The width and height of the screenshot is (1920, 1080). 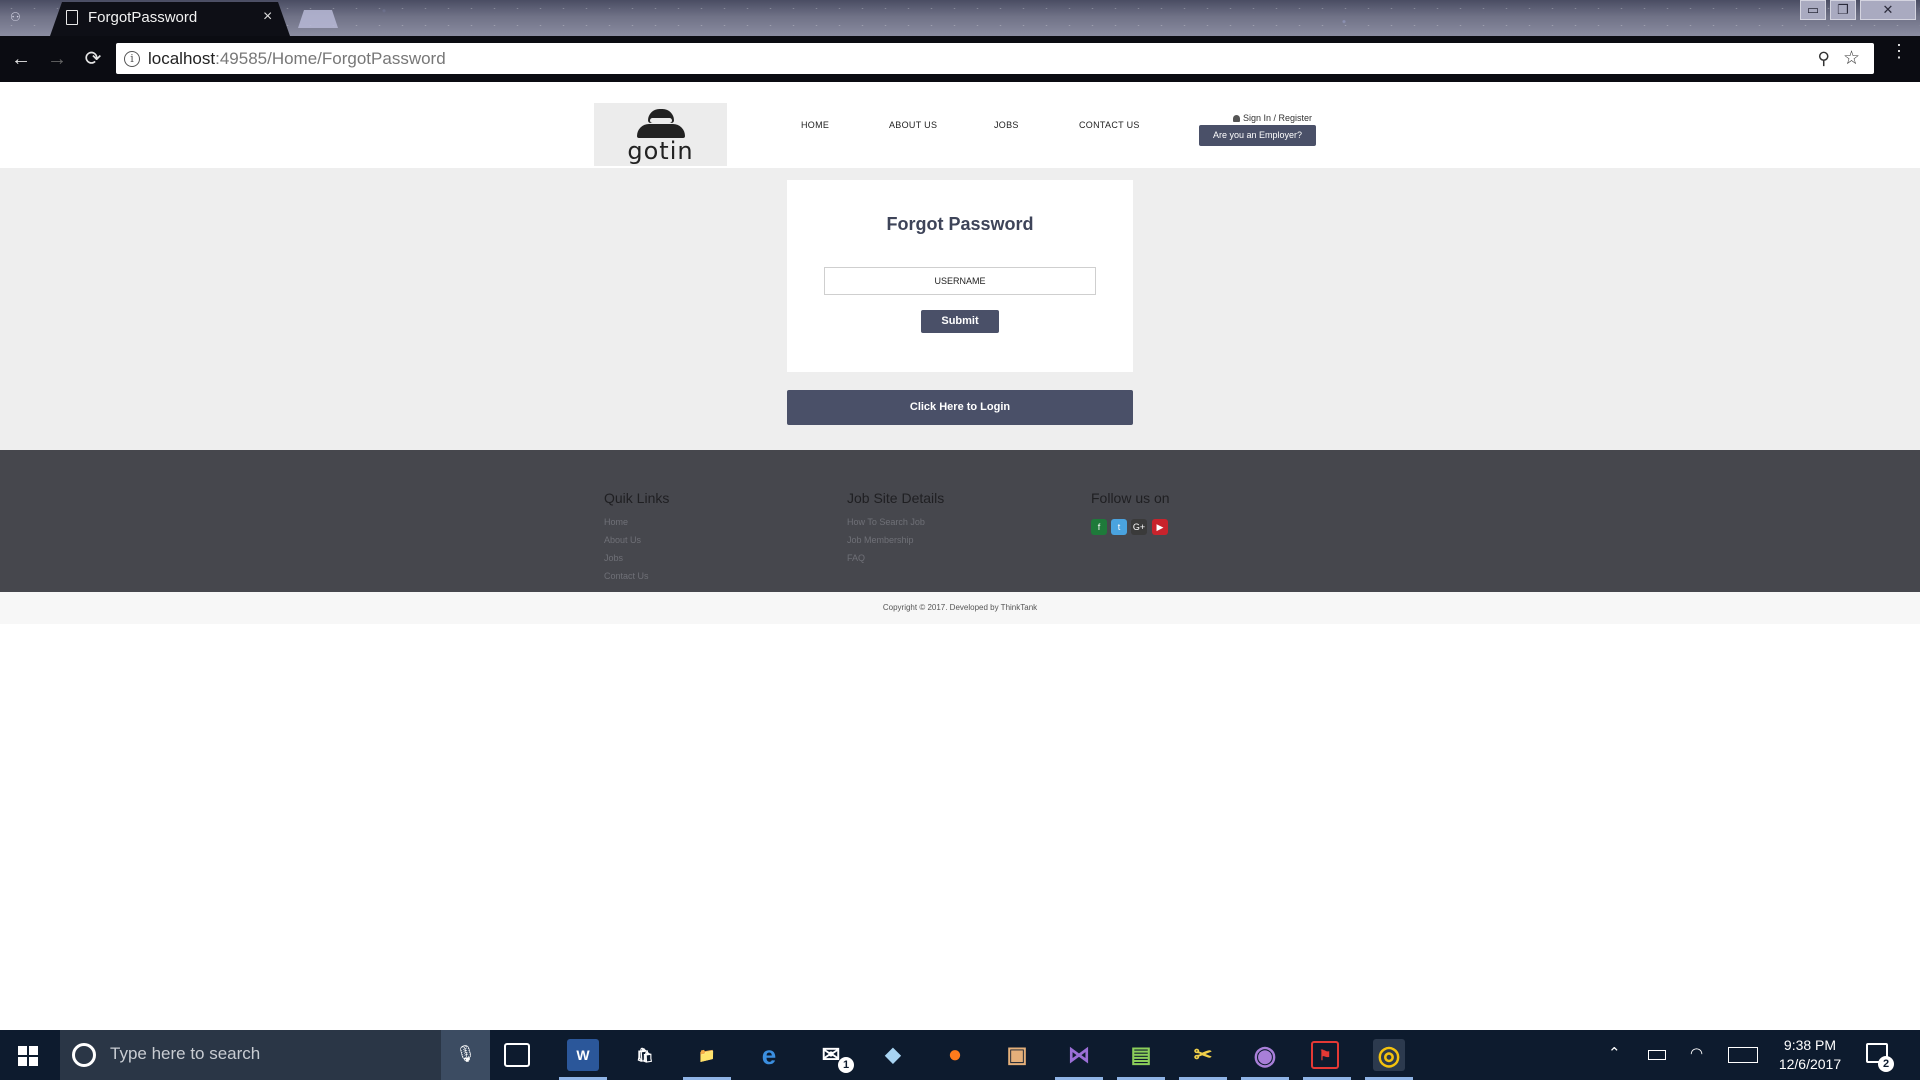 I want to click on logo-text: gotin, so click(x=660, y=151).